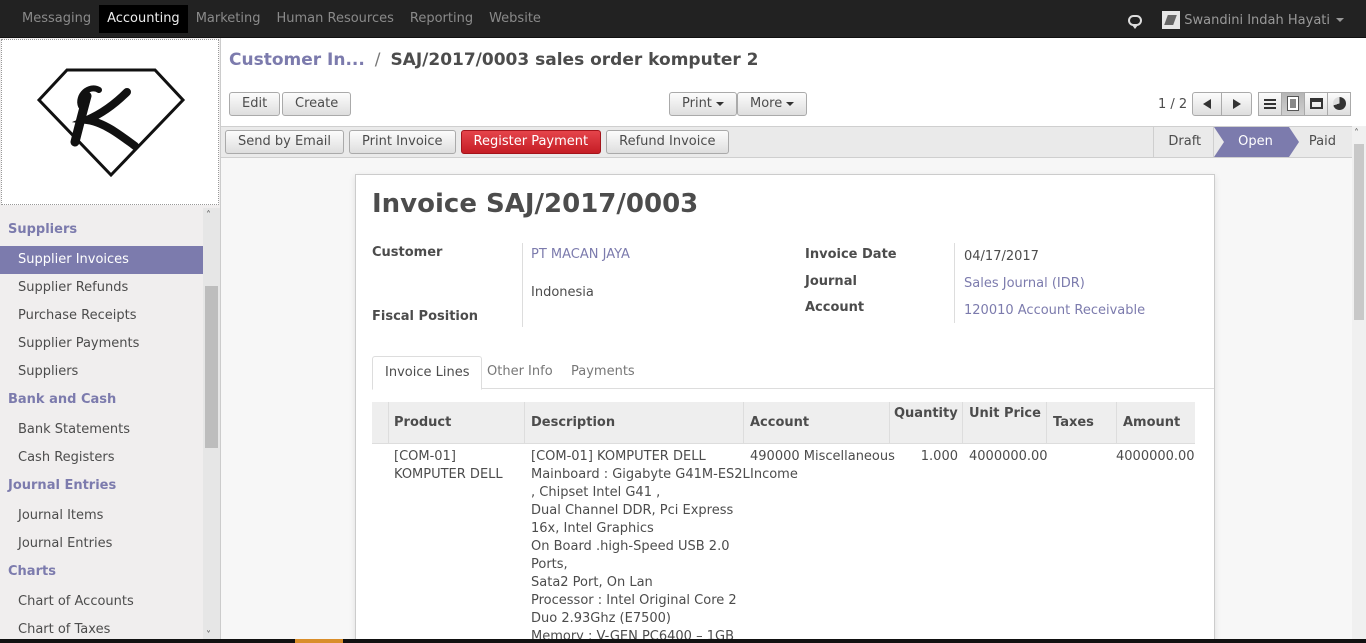 The width and height of the screenshot is (1366, 643). What do you see at coordinates (1001, 256) in the screenshot?
I see `invoice-date-value: 04/17/2017` at bounding box center [1001, 256].